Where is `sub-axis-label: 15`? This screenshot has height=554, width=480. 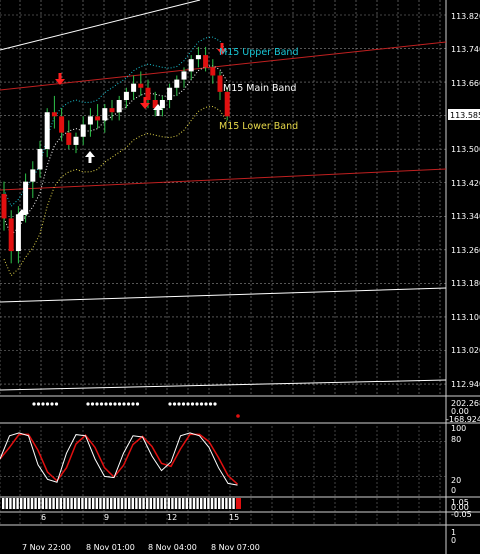 sub-axis-label: 15 is located at coordinates (234, 517).